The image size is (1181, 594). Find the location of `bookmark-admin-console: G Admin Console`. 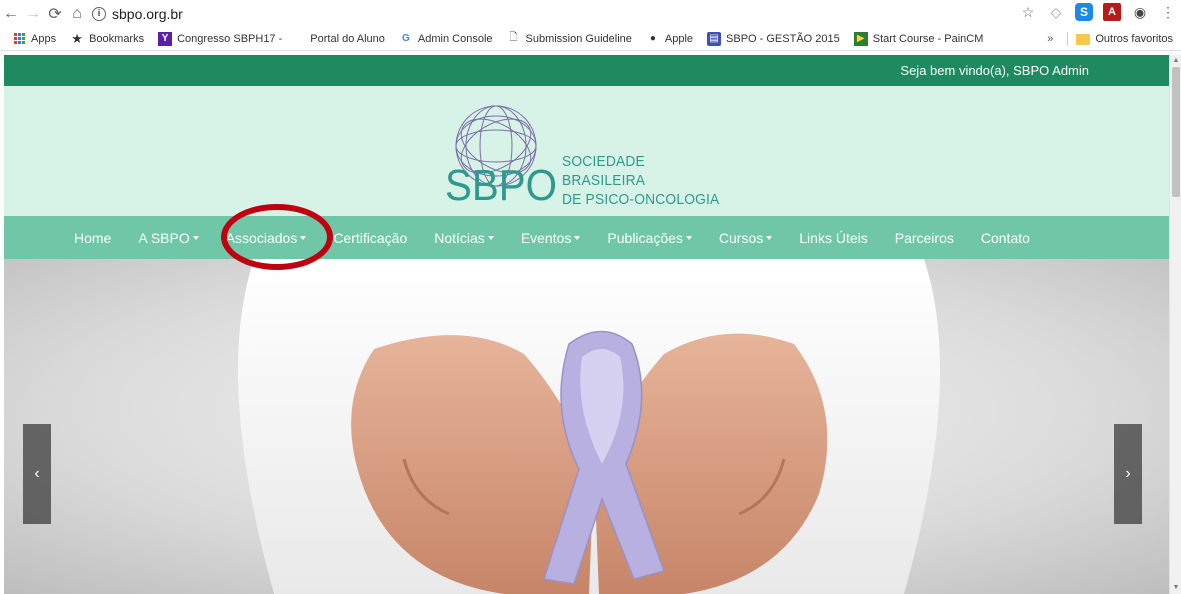

bookmark-admin-console: G Admin Console is located at coordinates (446, 39).